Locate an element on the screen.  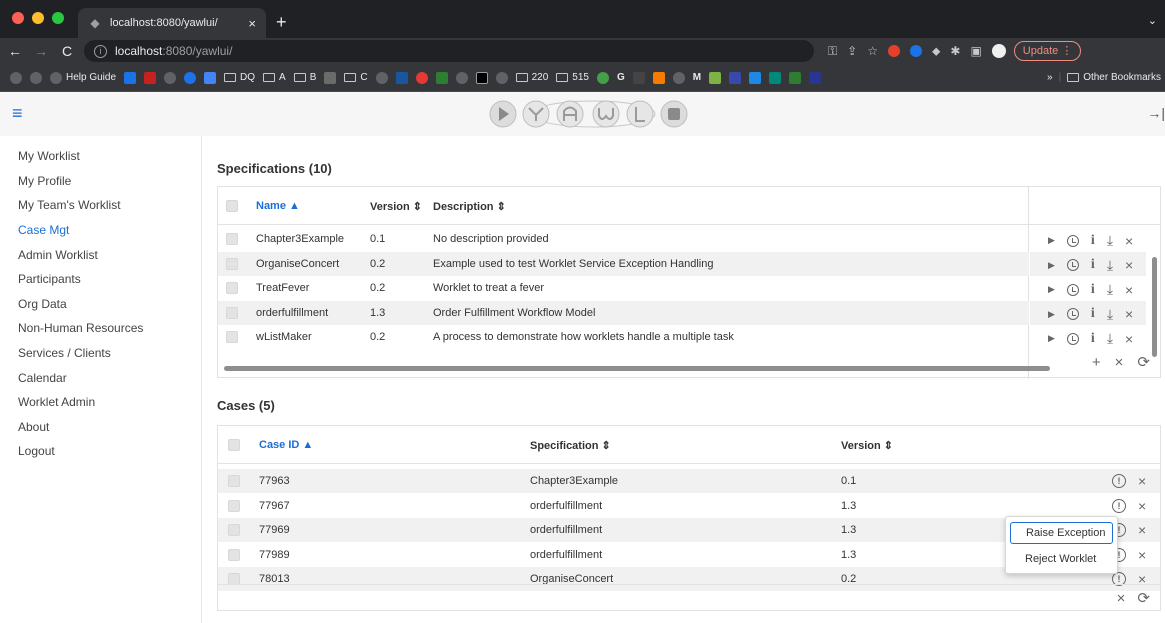
other-bookmarks-folder: Other Bookmarks is located at coordinates (1114, 77).